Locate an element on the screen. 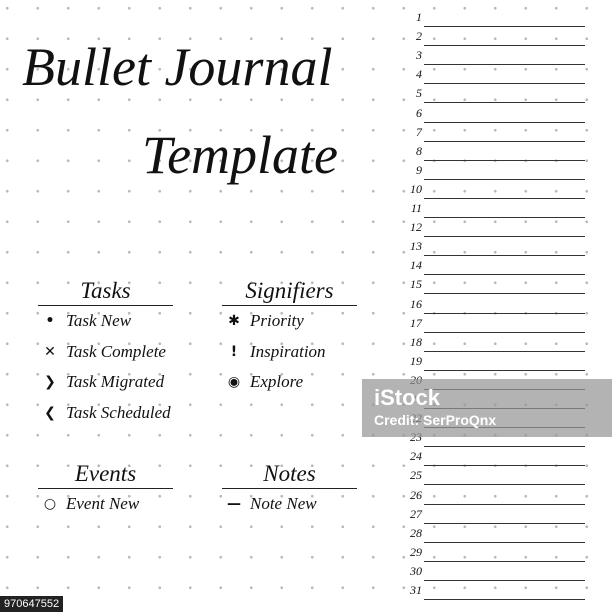  legend-label: Task Scheduled is located at coordinates (118, 412).